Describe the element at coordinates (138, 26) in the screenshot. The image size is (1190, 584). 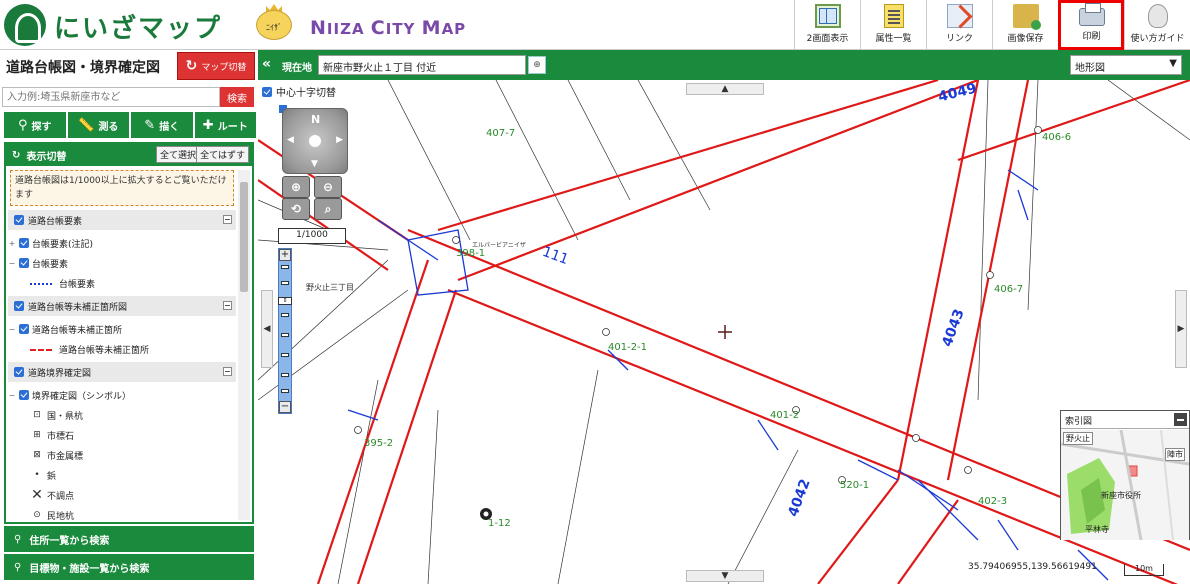
I see `app-logo-text: にいざマップ` at that location.